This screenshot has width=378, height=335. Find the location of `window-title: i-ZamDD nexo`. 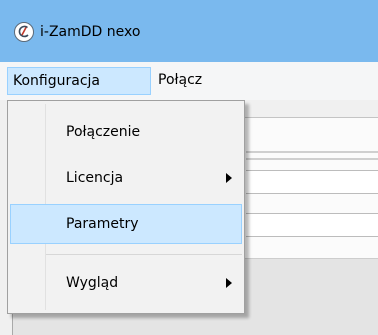

window-title: i-ZamDD nexo is located at coordinates (90, 32).